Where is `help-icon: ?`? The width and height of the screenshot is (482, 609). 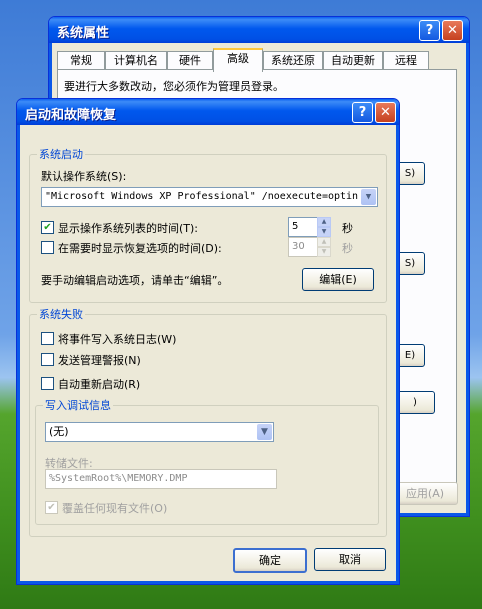
help-icon: ? is located at coordinates (429, 30).